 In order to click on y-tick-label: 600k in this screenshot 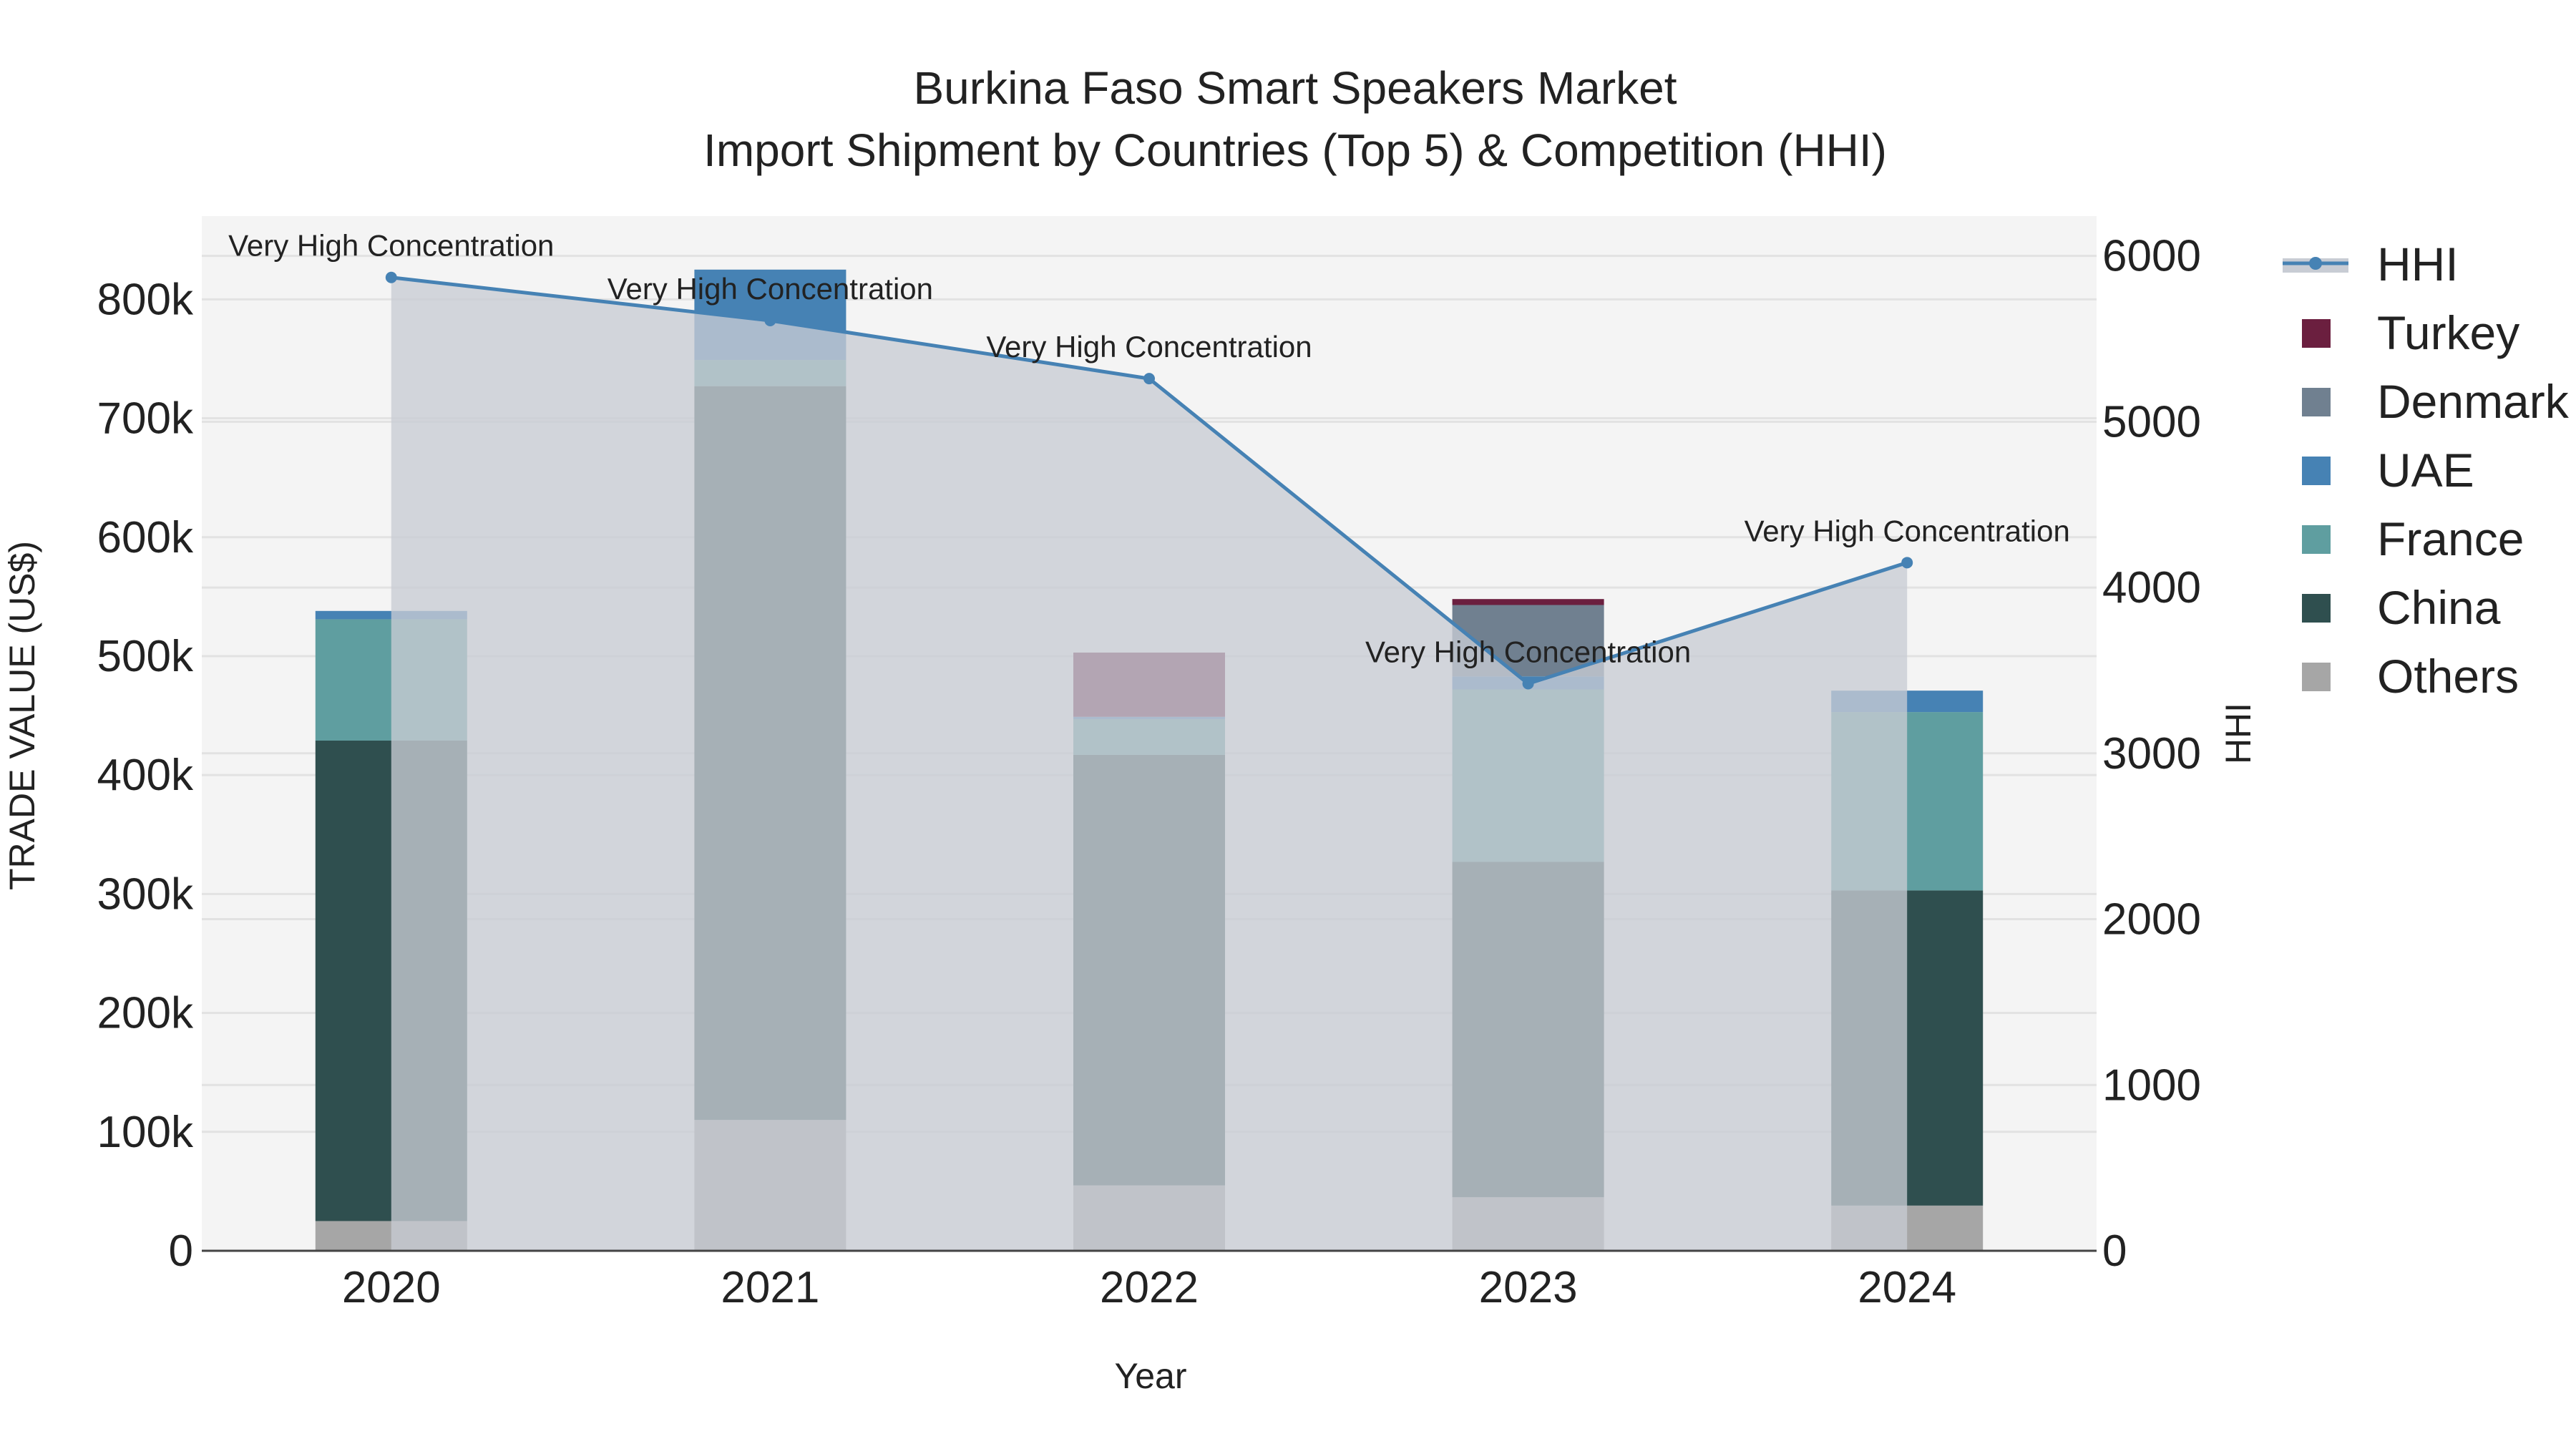, I will do `click(145, 537)`.